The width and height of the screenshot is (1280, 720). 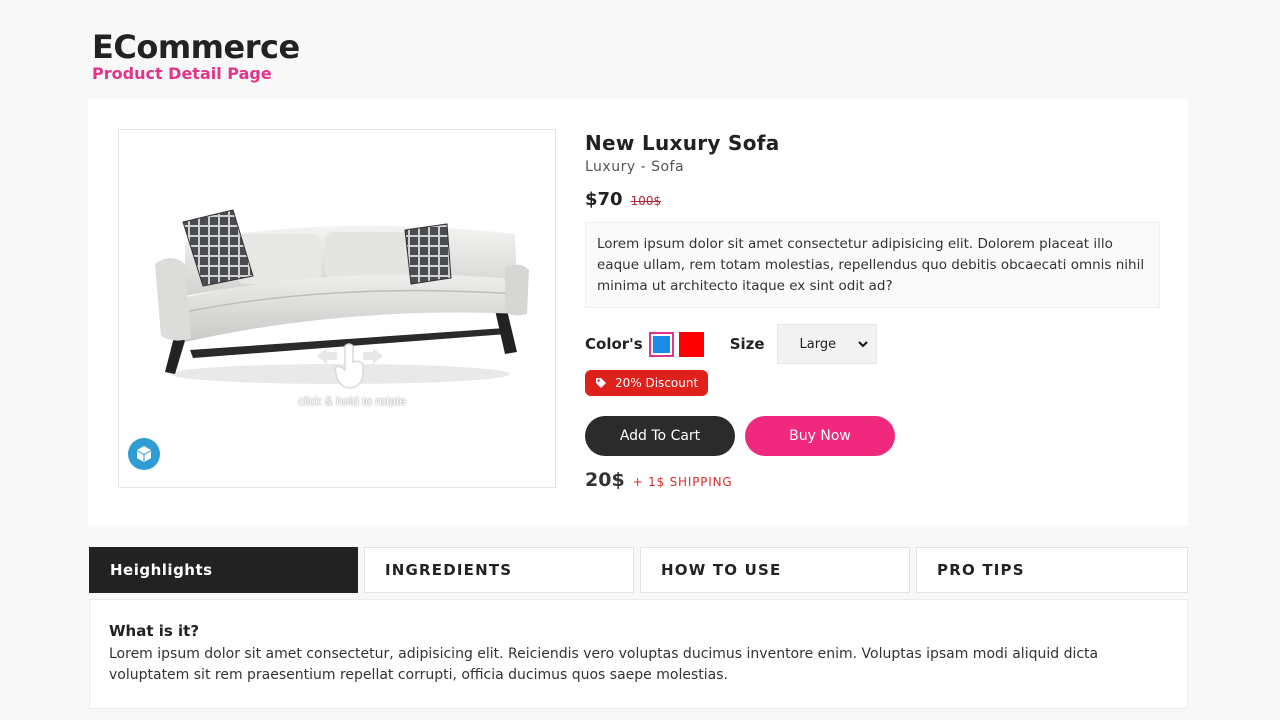 I want to click on 3d-cube-icon, so click(x=144, y=454).